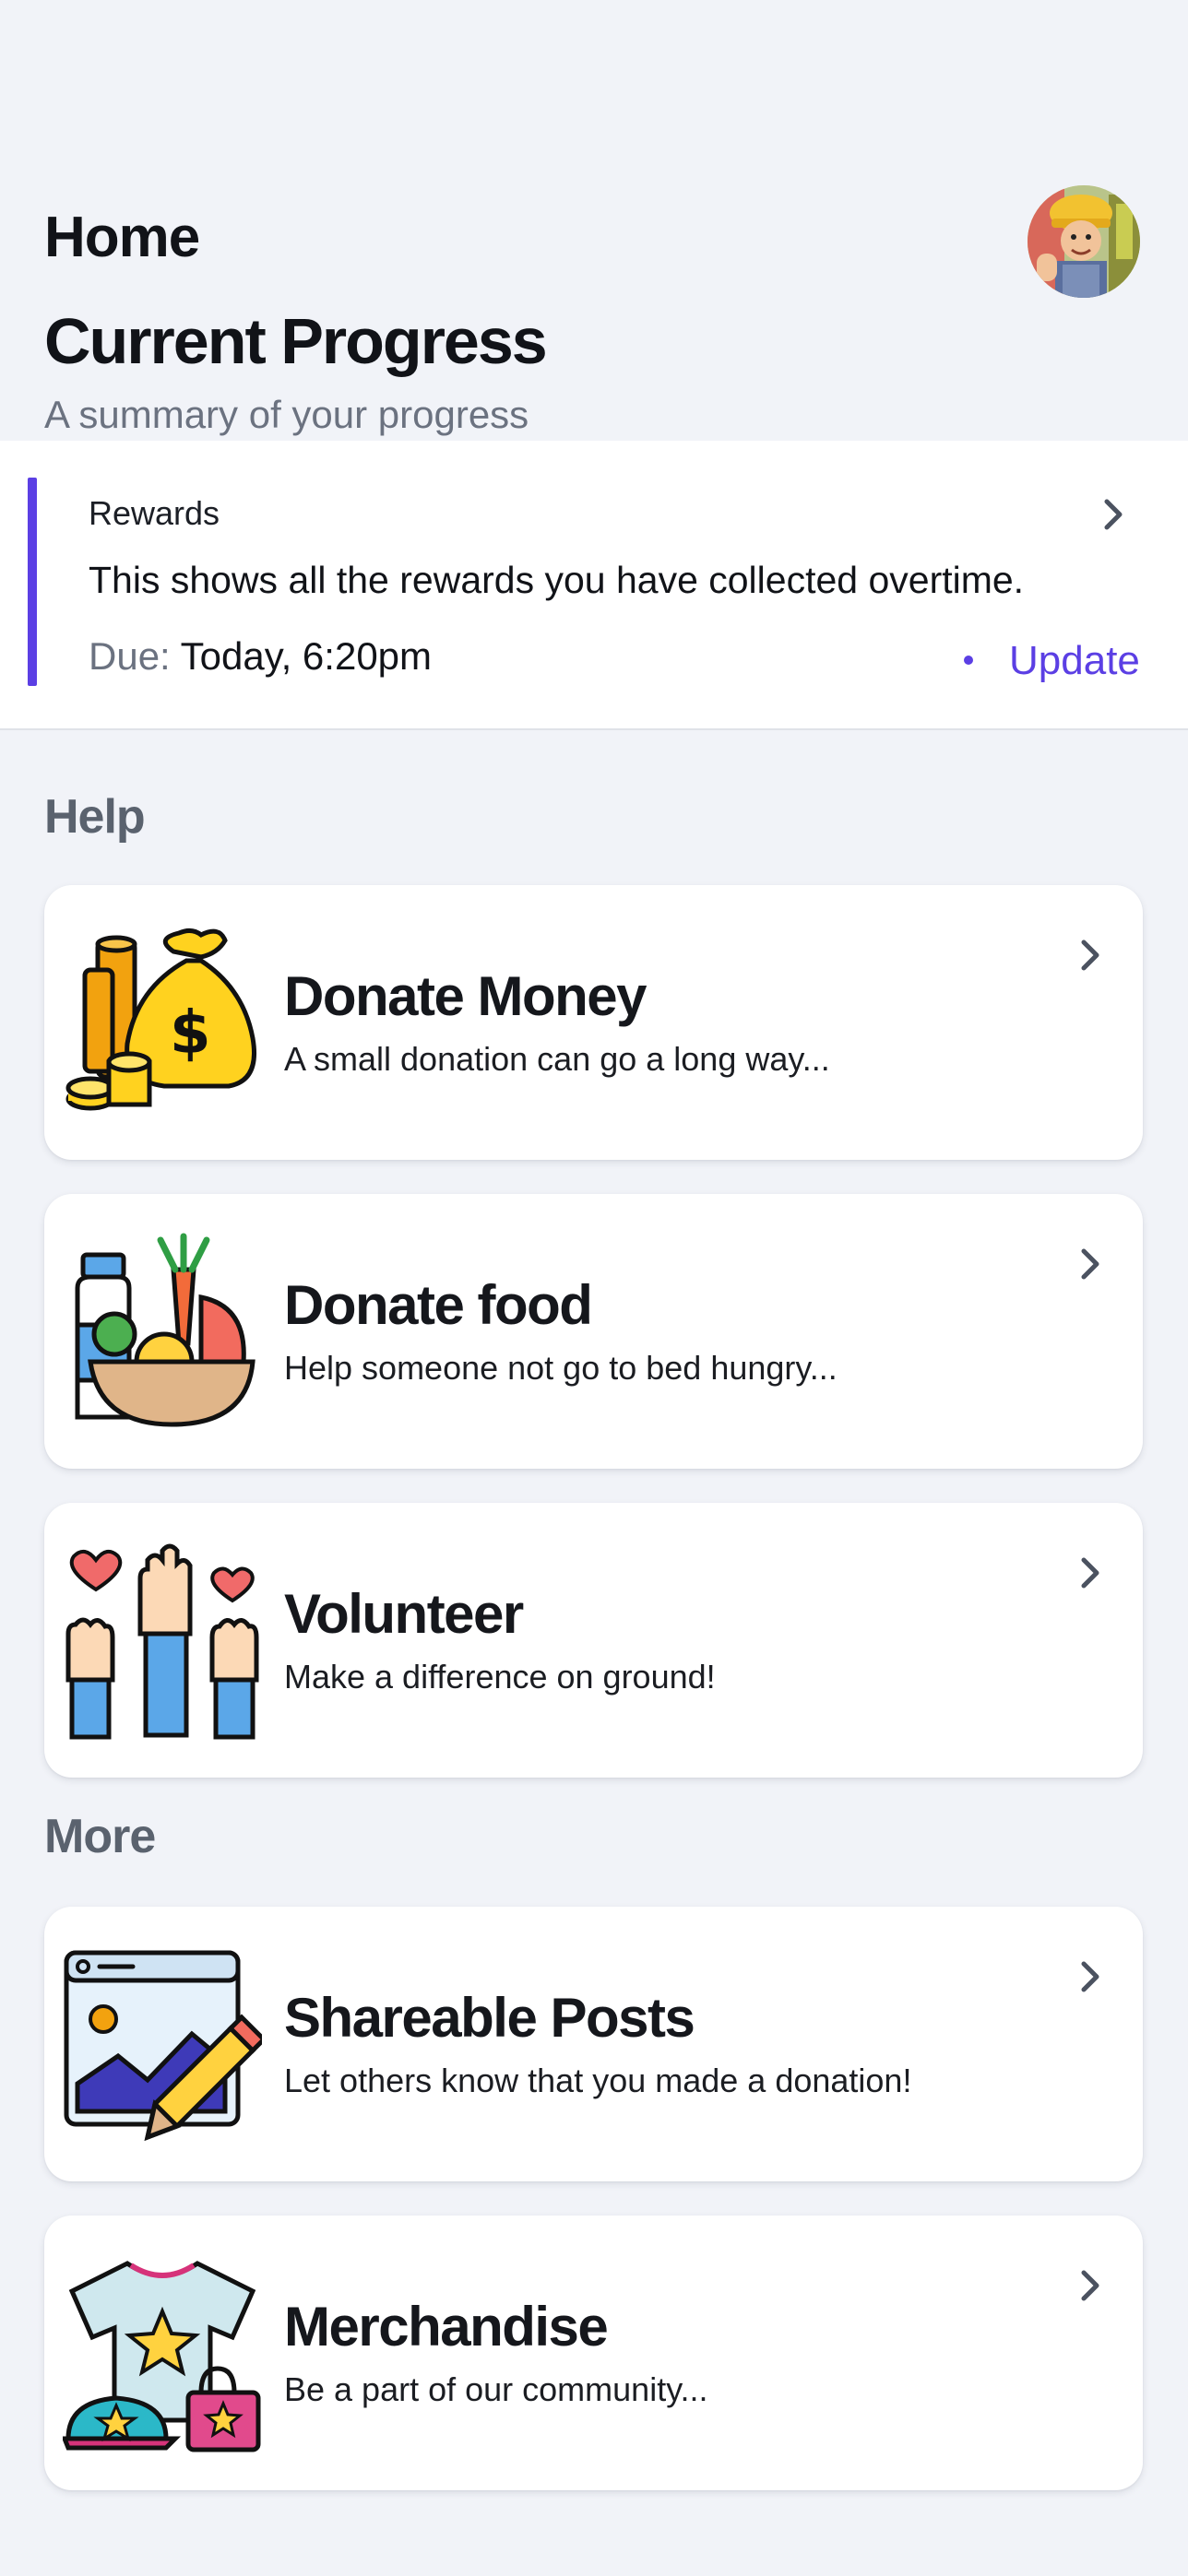  I want to click on progress-subtitle: A summary of your progress, so click(286, 414).